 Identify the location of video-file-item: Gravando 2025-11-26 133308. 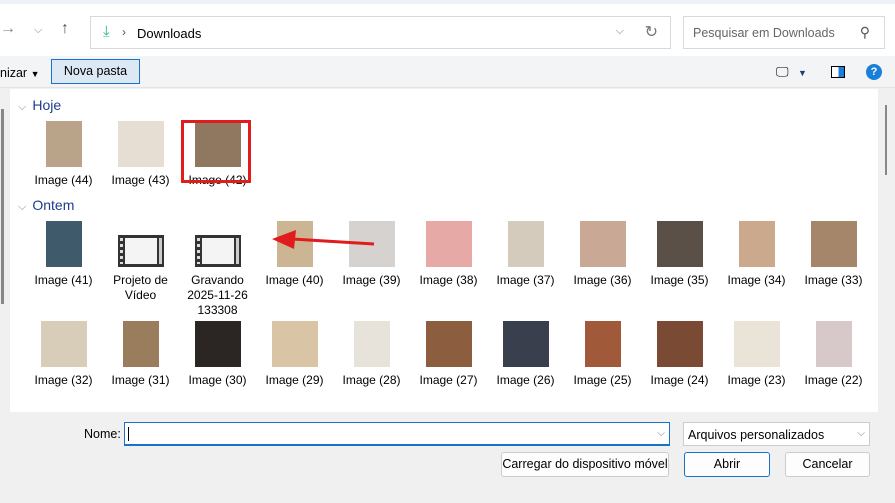
(217, 269).